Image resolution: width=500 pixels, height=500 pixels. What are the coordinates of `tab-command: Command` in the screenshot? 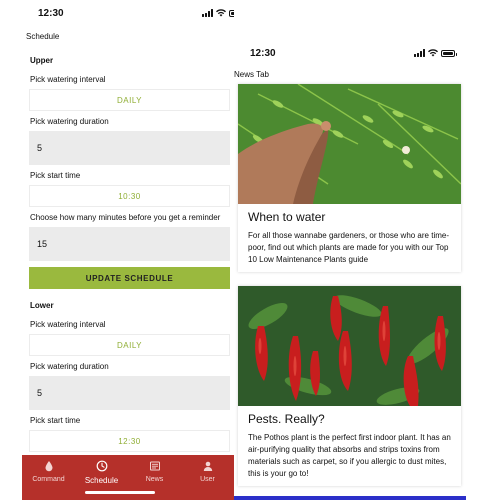 It's located at (48, 477).